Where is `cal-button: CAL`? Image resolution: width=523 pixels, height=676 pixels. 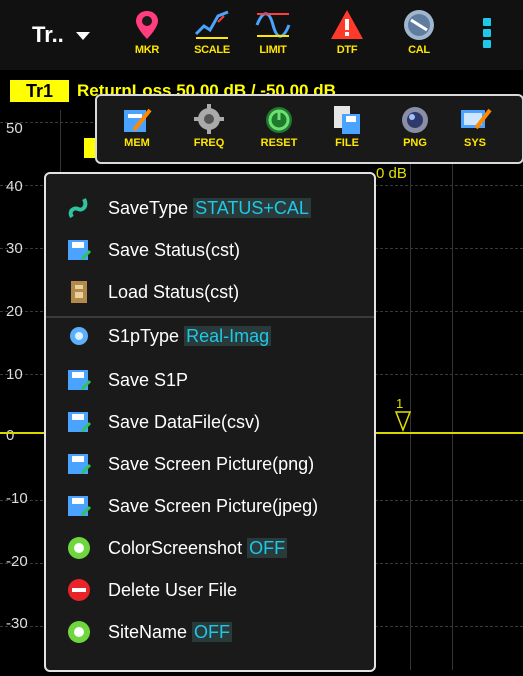 cal-button: CAL is located at coordinates (419, 36).